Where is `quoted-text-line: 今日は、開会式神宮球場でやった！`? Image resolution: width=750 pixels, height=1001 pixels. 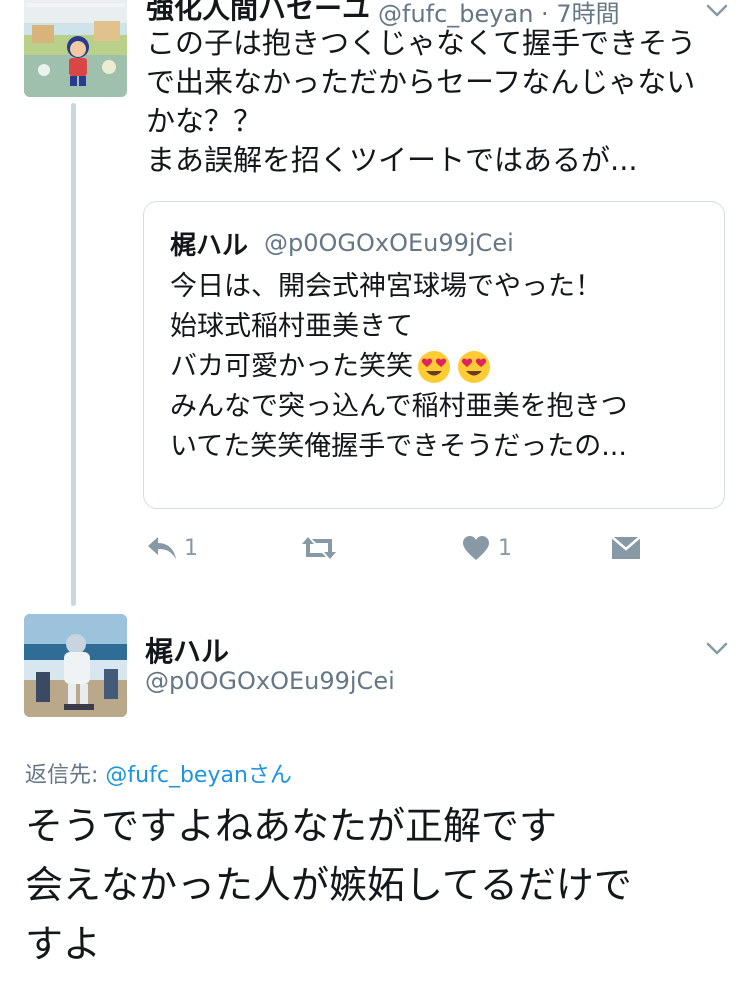
quoted-text-line: 今日は、開会式神宮球場でやった！ is located at coordinates (386, 286).